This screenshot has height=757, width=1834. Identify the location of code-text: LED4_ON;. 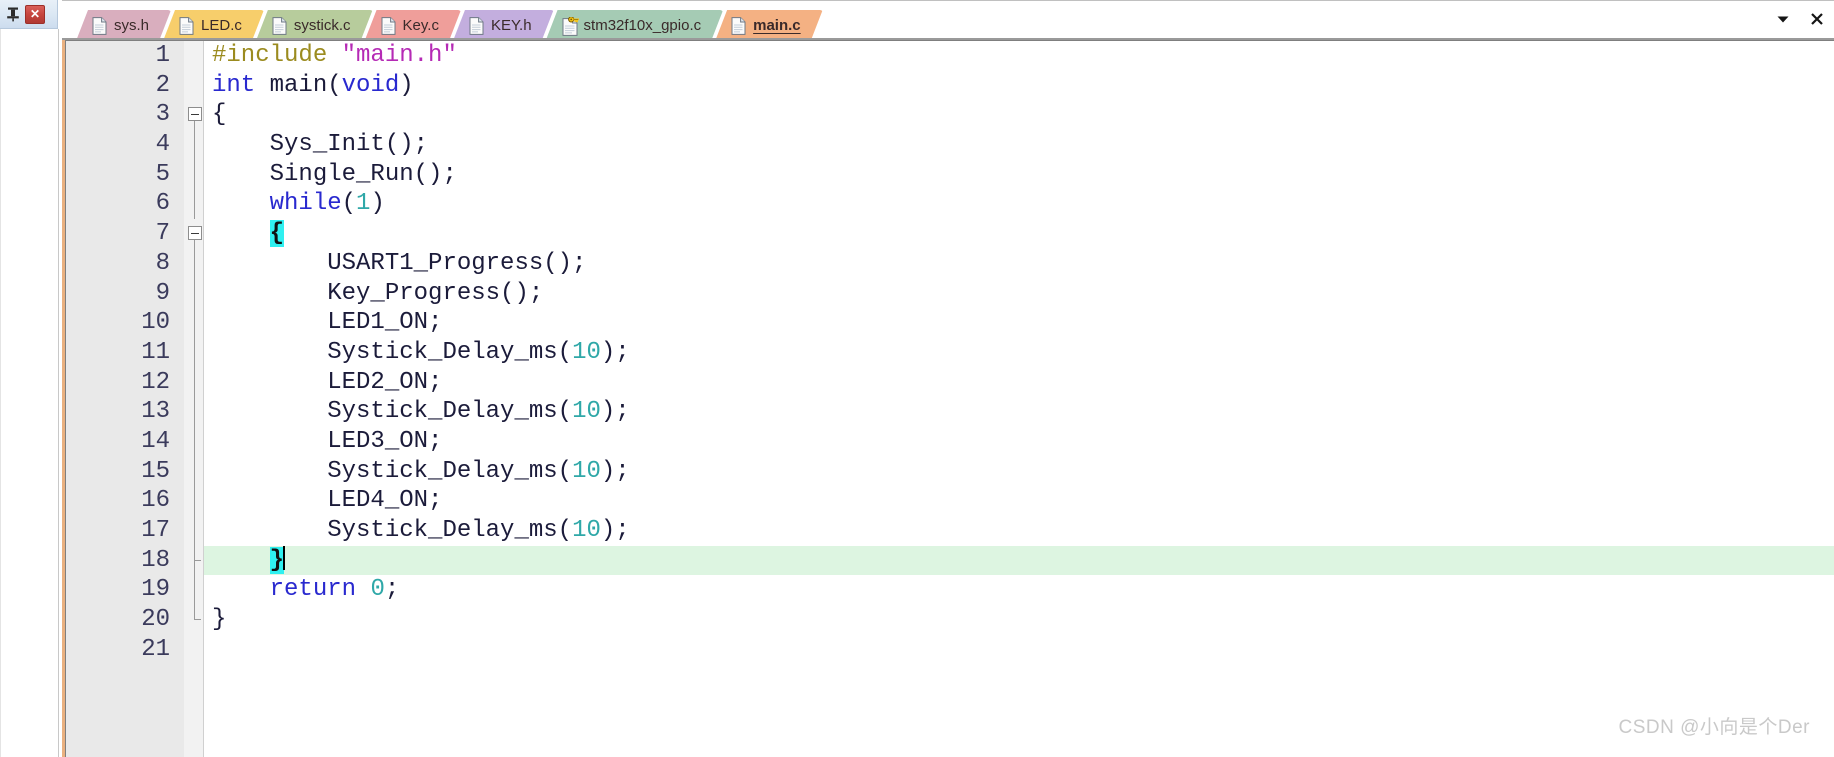
(327, 501).